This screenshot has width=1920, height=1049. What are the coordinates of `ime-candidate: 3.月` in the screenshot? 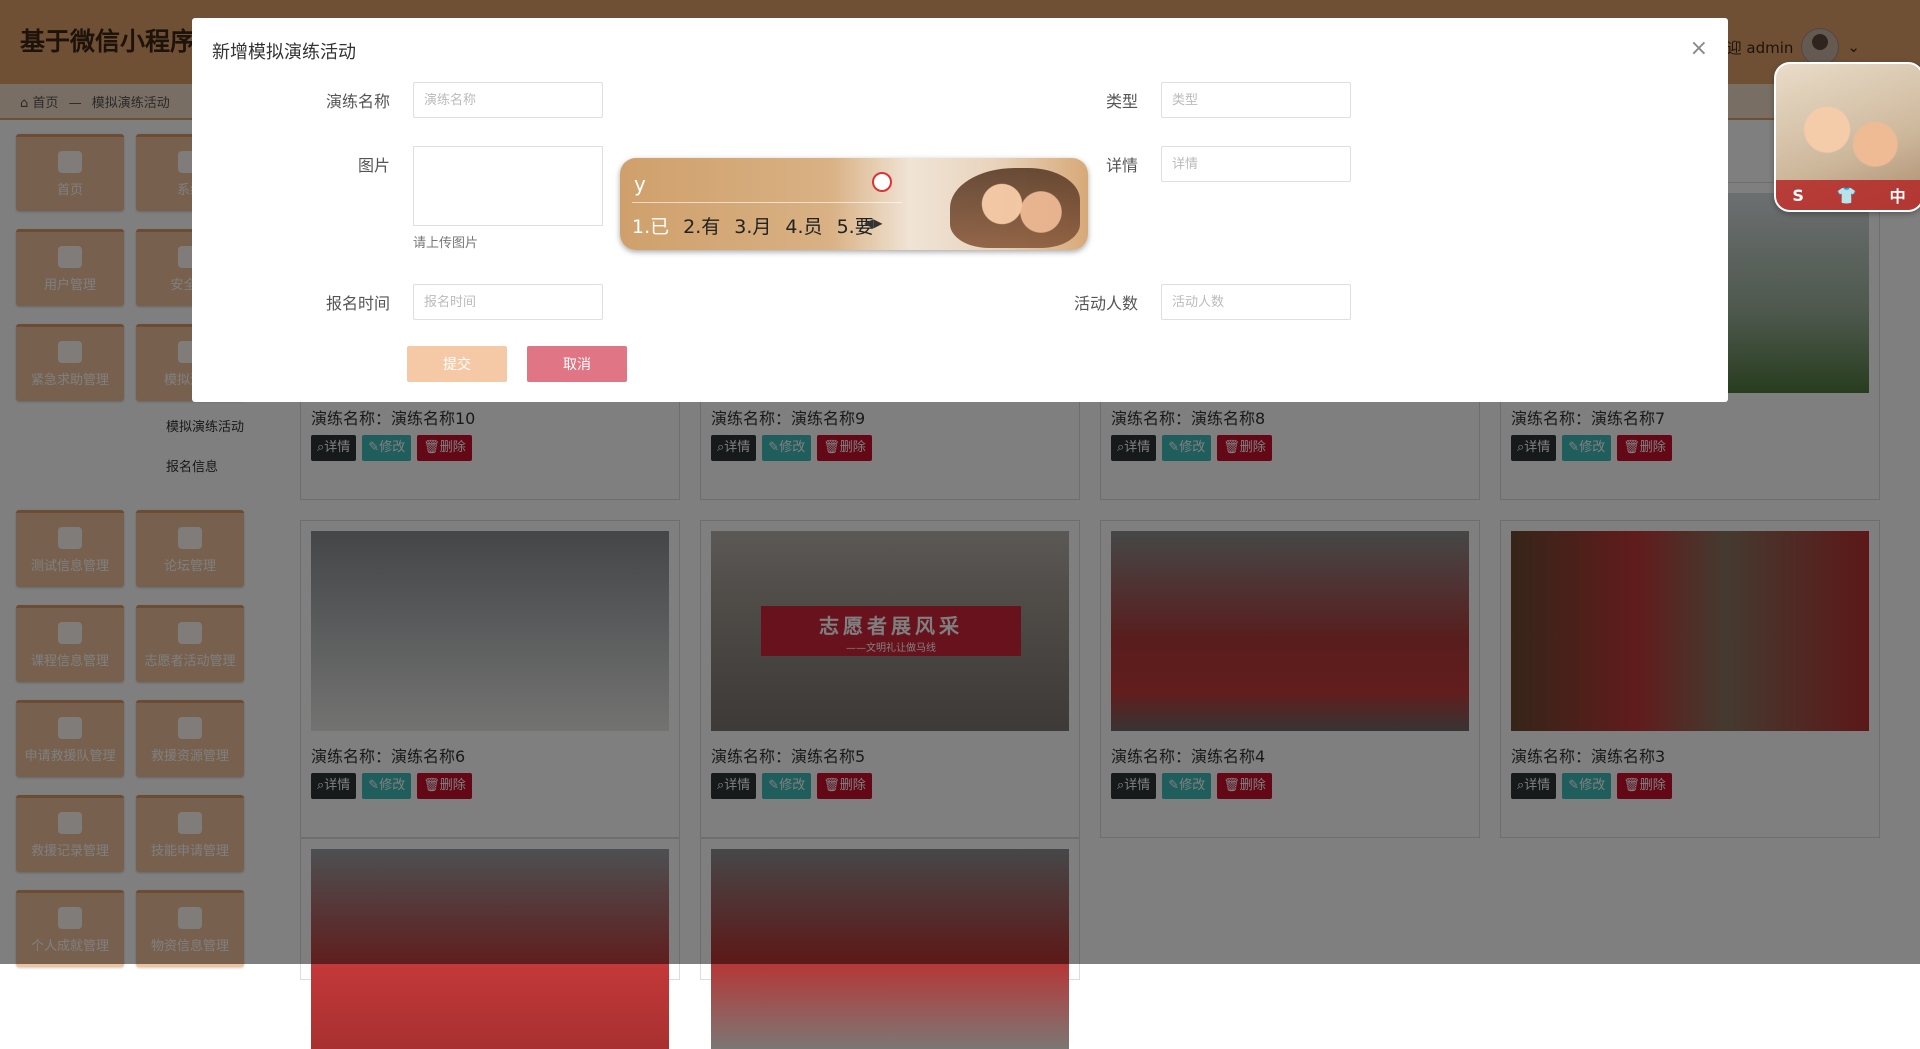 It's located at (752, 225).